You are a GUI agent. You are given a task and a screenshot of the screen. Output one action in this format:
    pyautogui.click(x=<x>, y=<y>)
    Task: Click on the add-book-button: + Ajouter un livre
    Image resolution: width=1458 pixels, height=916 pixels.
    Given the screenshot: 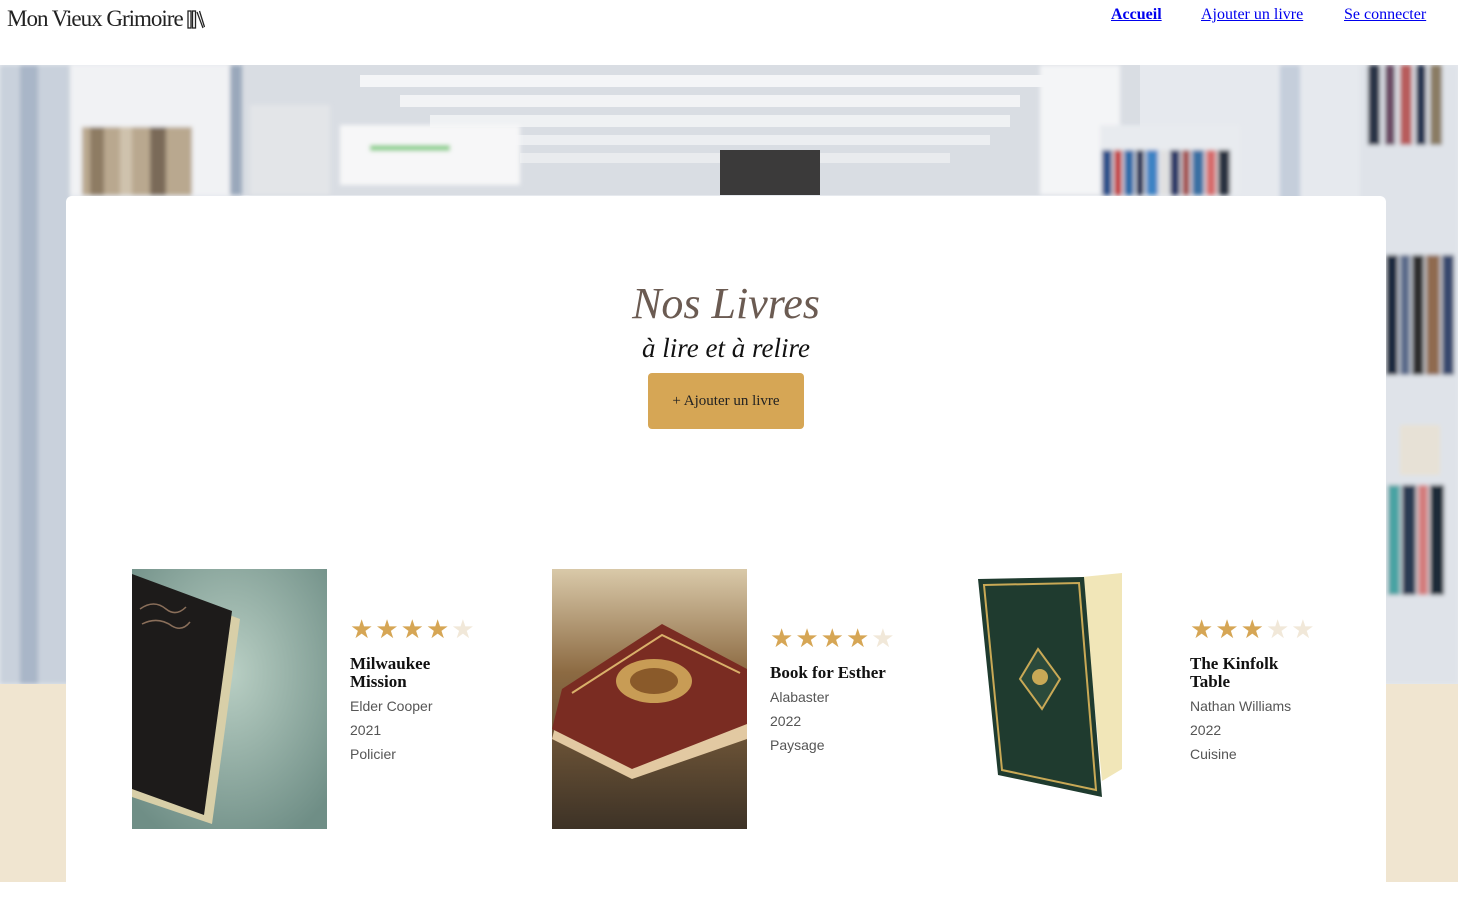 What is the action you would take?
    pyautogui.click(x=726, y=401)
    